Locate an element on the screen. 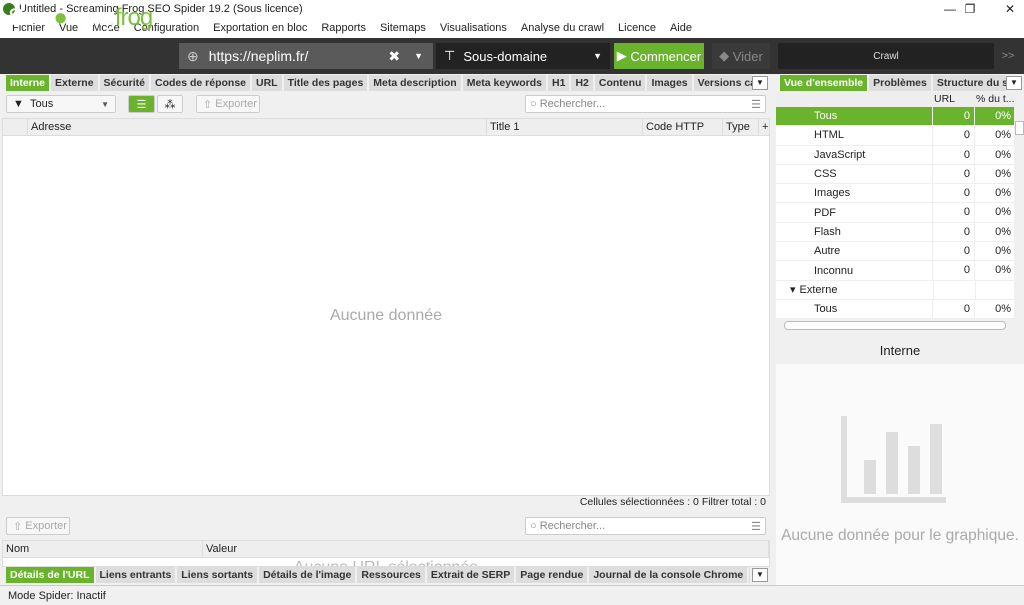  tab-12: Versions canoniques is located at coordinates (722, 83).